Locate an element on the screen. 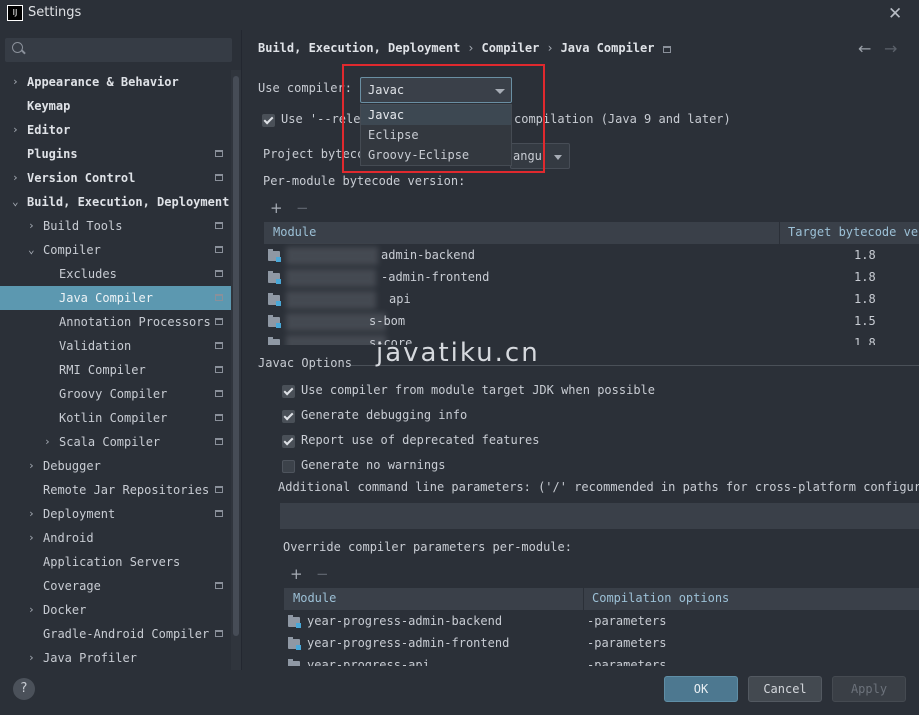 Image resolution: width=919 pixels, height=715 pixels. sidebar-item: Excludes is located at coordinates (115, 274).